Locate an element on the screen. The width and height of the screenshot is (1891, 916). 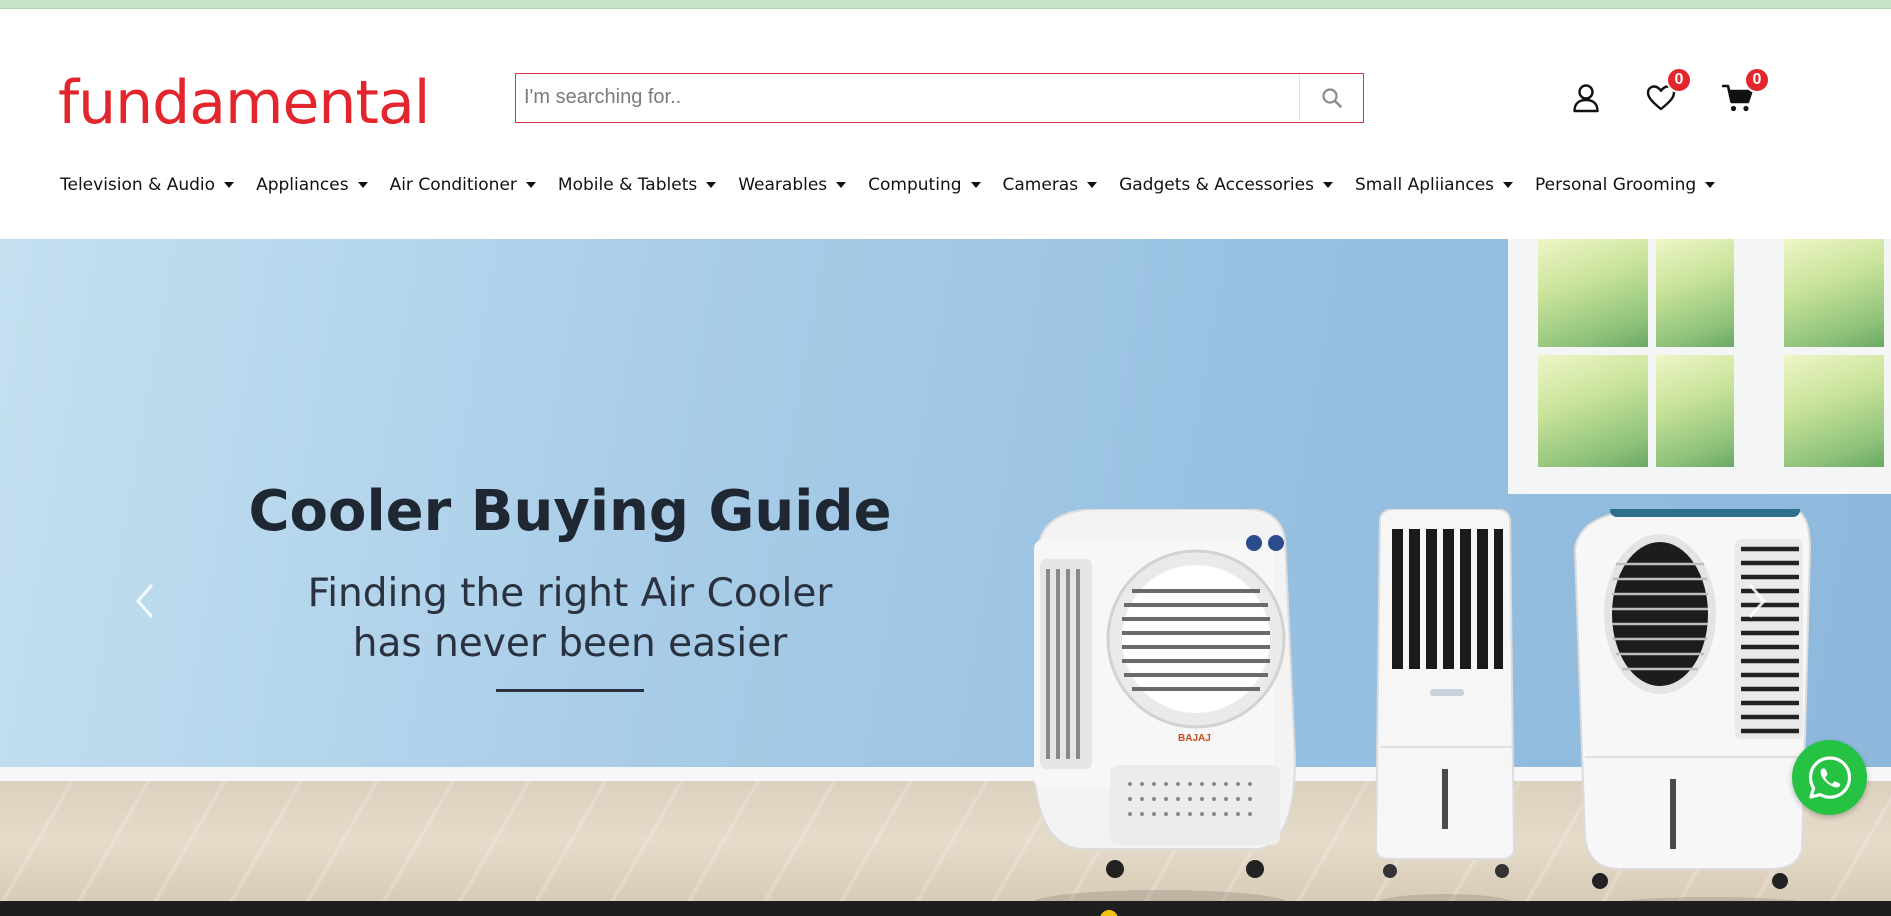
search-button is located at coordinates (1331, 97).